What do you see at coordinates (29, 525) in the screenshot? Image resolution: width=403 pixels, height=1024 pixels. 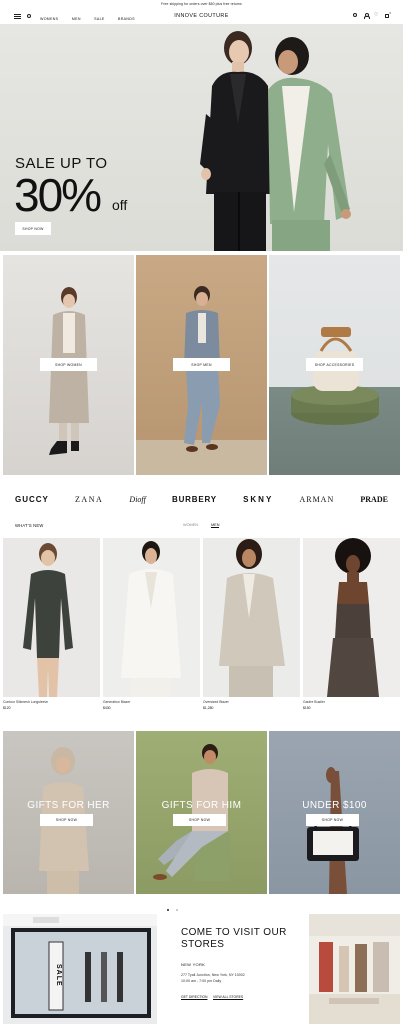 I see `section-title: WHAT'S NEW` at bounding box center [29, 525].